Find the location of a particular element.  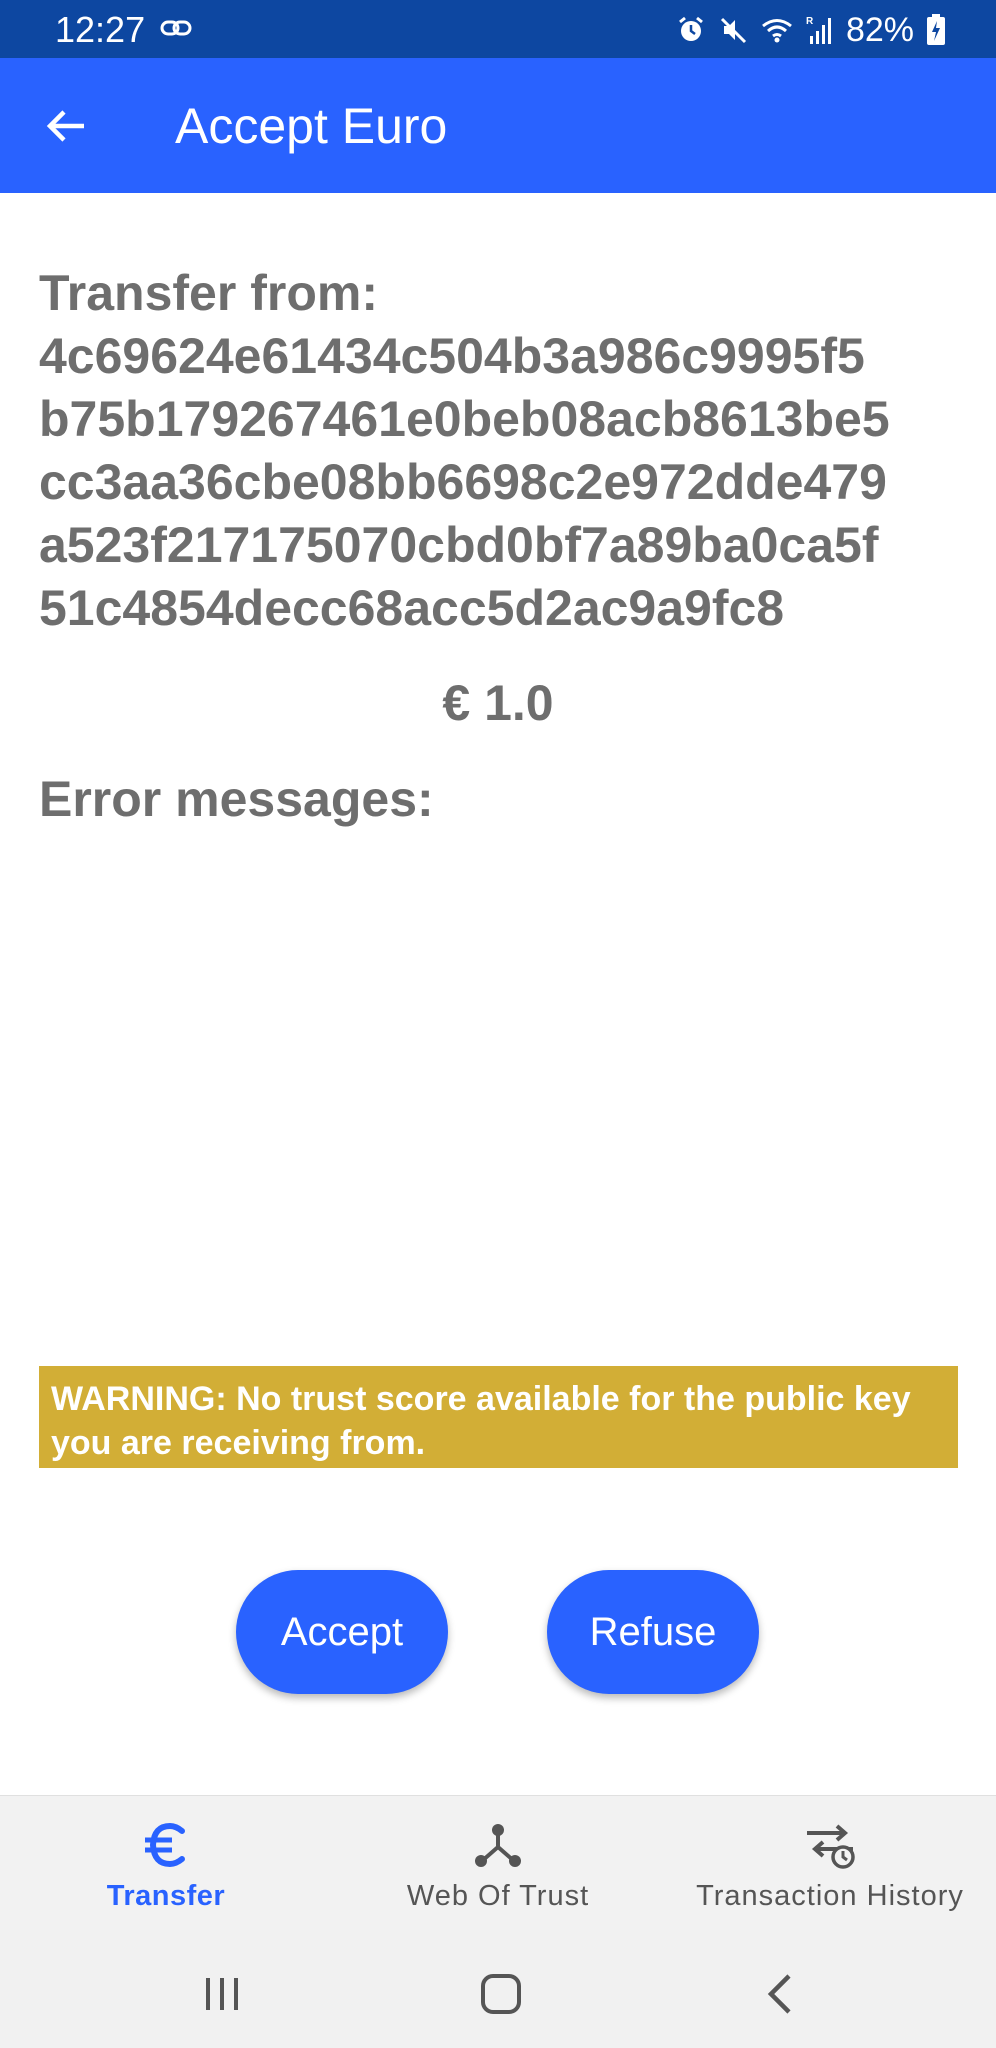

nav-label-web-of-trust: Web Of Trust is located at coordinates (498, 1896).